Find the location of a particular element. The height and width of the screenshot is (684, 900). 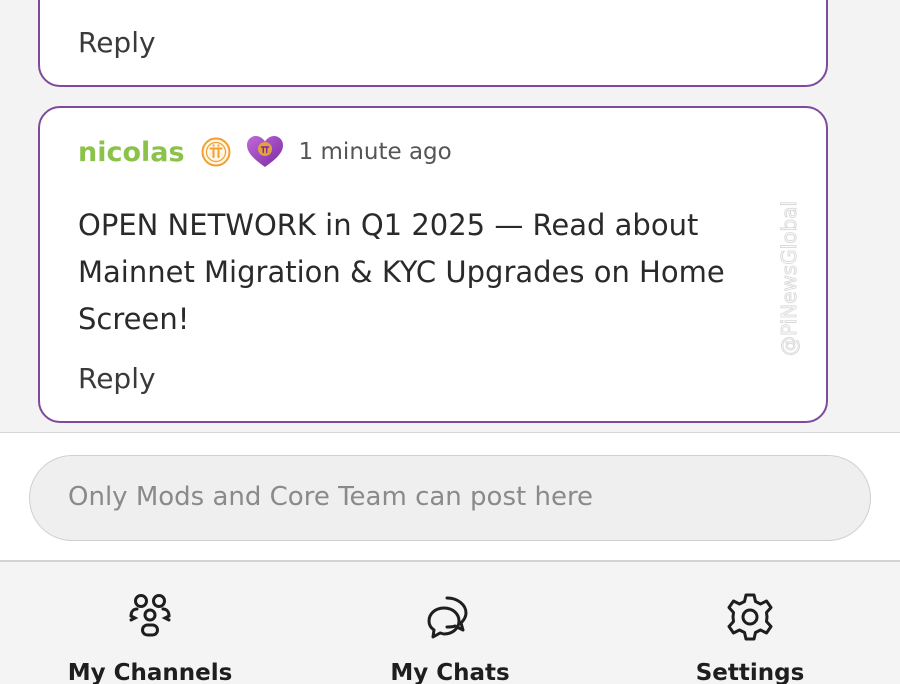

pi-coin-icon is located at coordinates (216, 152).